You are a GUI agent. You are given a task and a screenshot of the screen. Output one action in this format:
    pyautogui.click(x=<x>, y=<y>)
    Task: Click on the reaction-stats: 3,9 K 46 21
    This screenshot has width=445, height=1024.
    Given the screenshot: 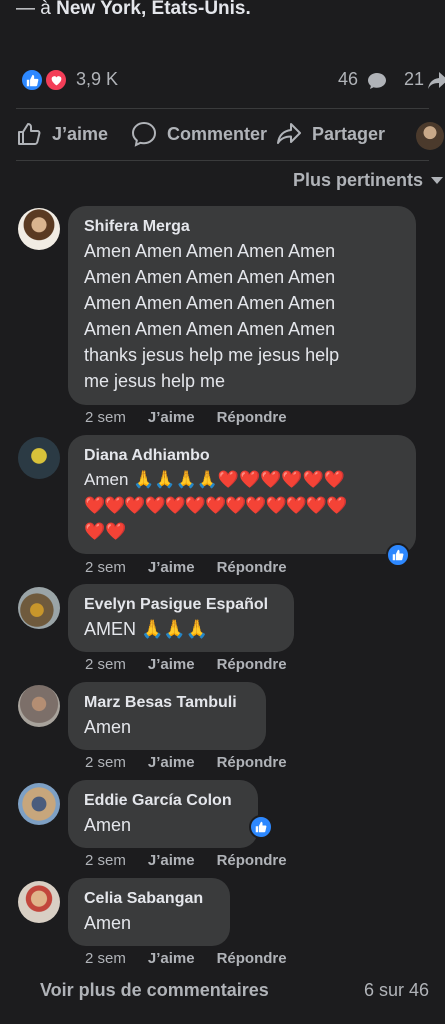 What is the action you would take?
    pyautogui.click(x=222, y=81)
    